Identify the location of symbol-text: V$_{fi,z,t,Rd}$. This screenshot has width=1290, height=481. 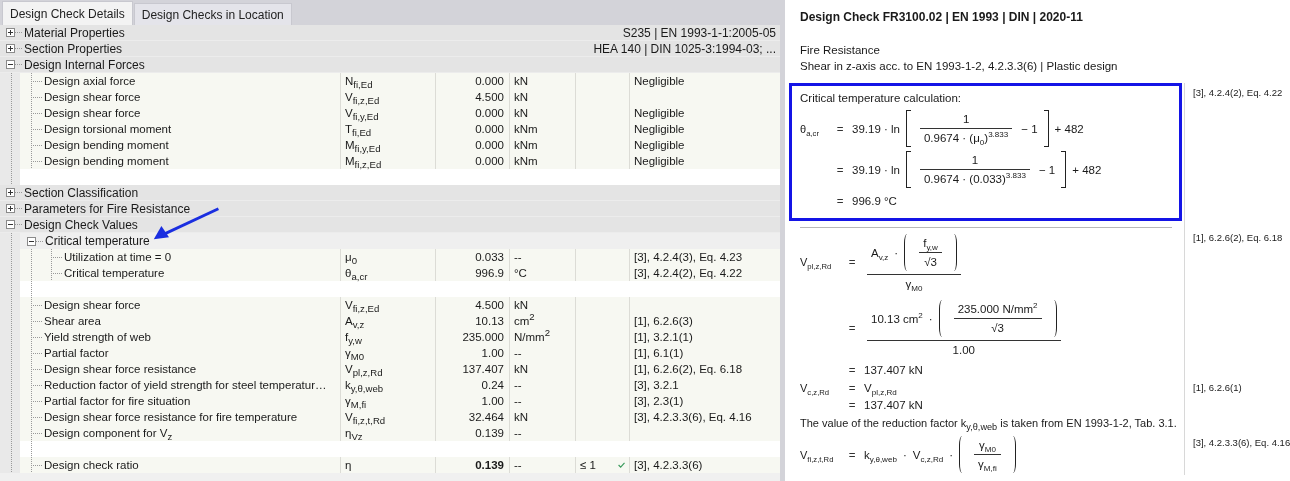
(365, 417).